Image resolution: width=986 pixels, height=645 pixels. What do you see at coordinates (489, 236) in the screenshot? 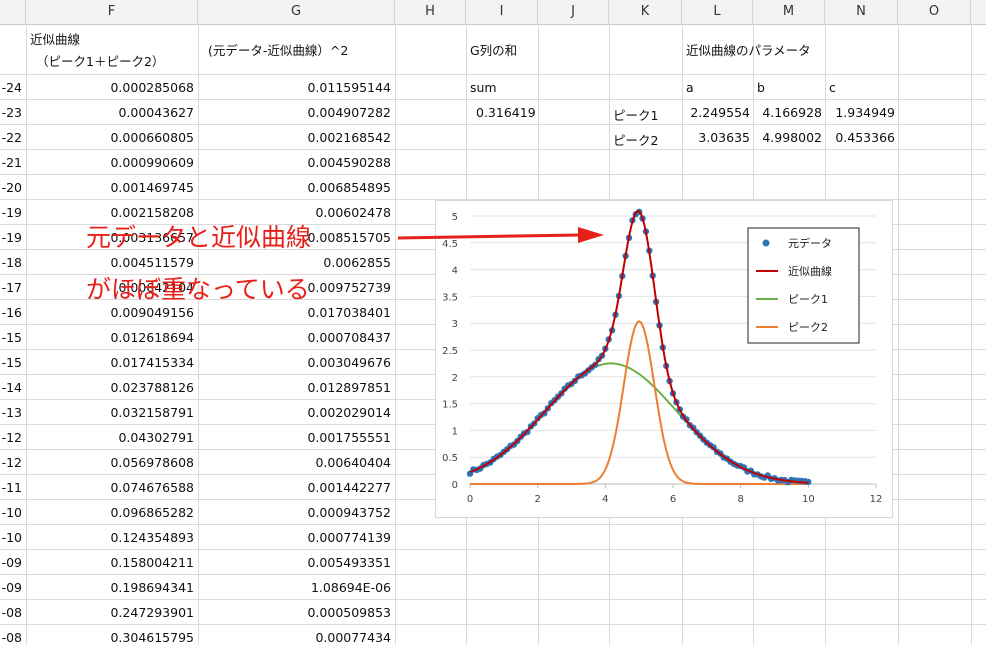
I see `annotation-arrow-line` at bounding box center [489, 236].